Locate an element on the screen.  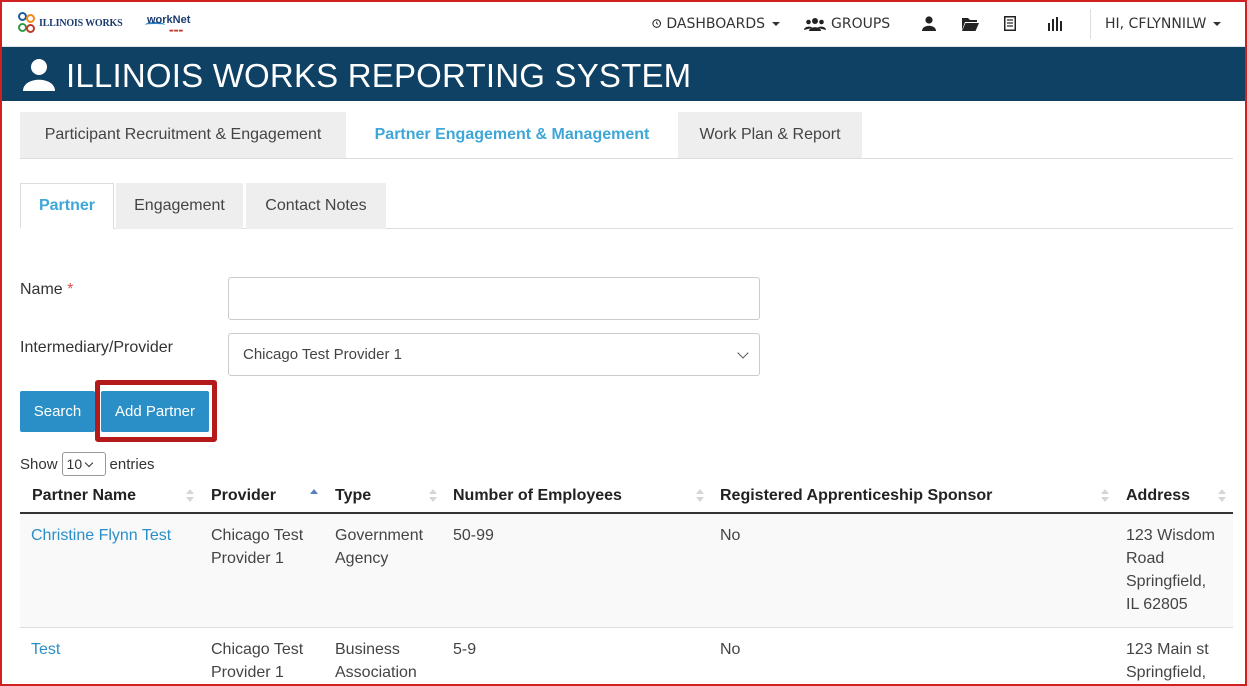
tab-label: Contact Notes is located at coordinates (316, 205).